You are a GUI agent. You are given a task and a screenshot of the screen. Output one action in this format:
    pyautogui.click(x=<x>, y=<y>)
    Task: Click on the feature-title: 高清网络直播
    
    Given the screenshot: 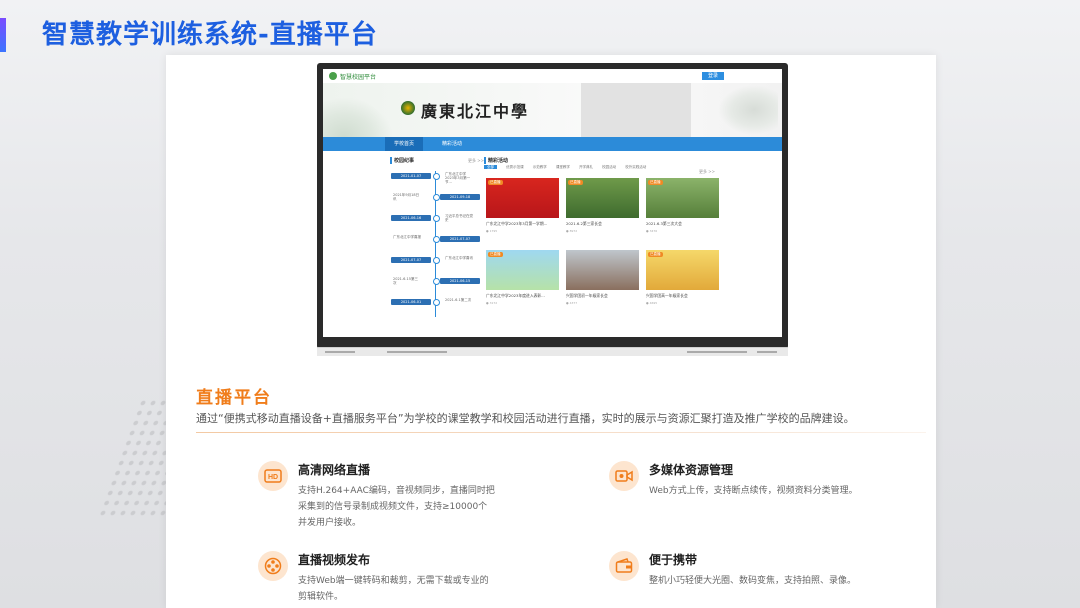 What is the action you would take?
    pyautogui.click(x=334, y=470)
    